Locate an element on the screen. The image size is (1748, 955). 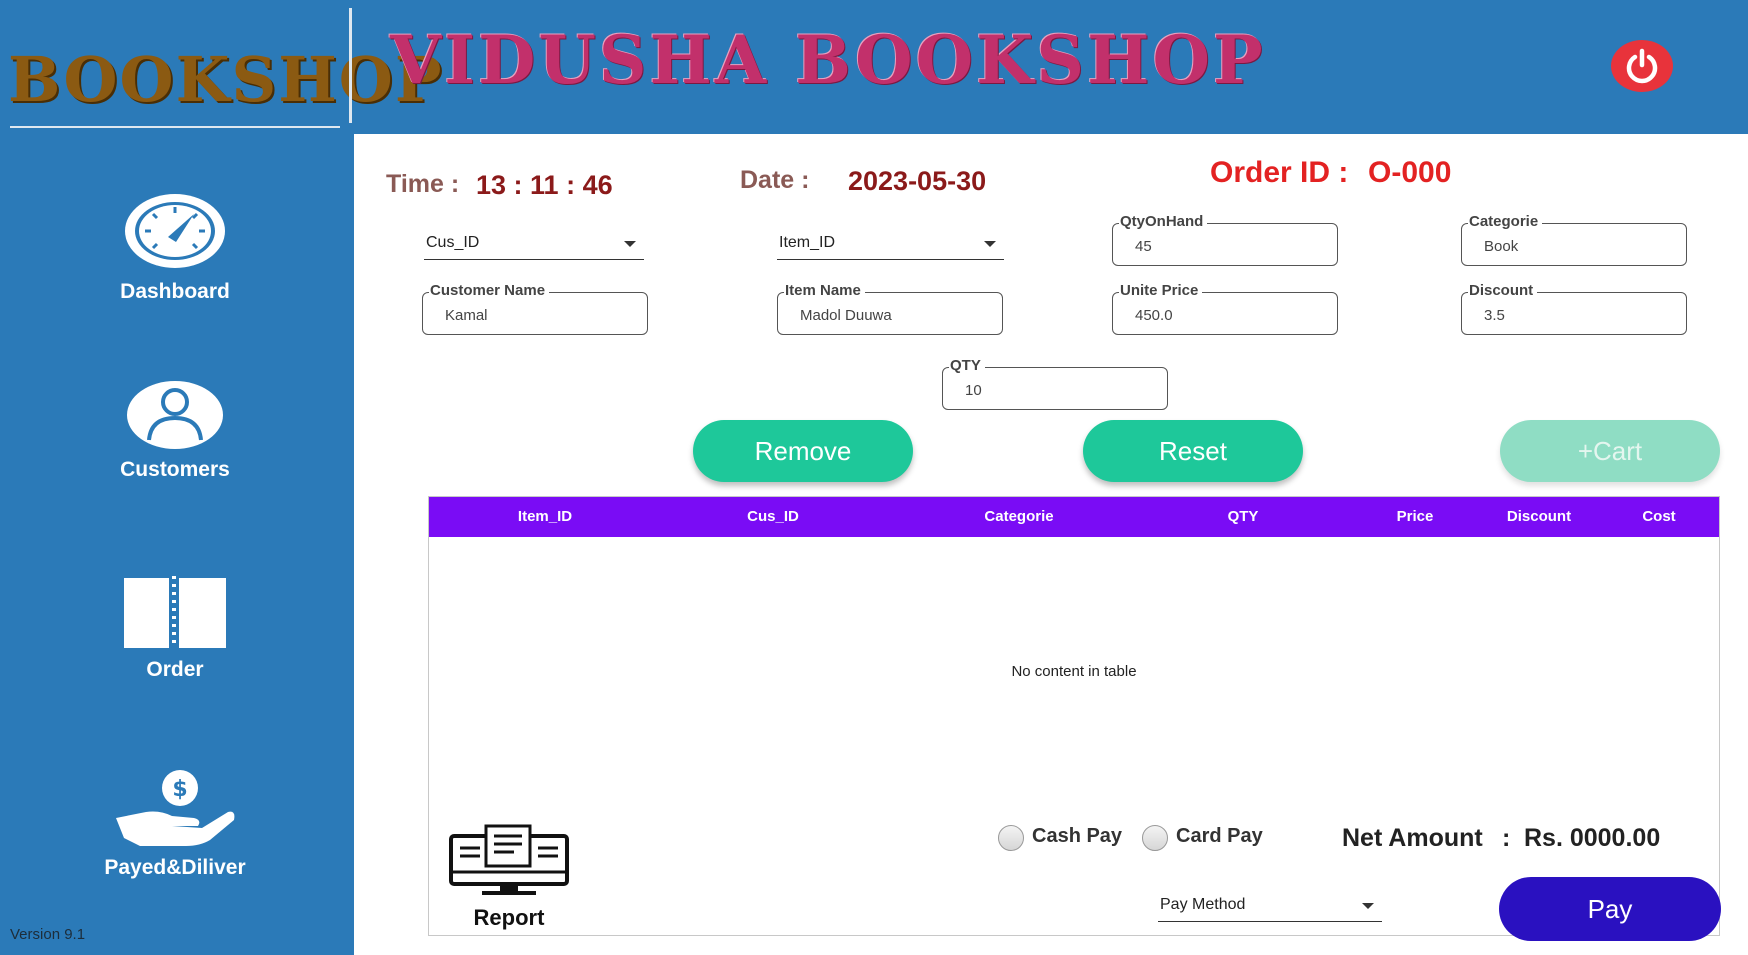
book-icon is located at coordinates (175, 611).